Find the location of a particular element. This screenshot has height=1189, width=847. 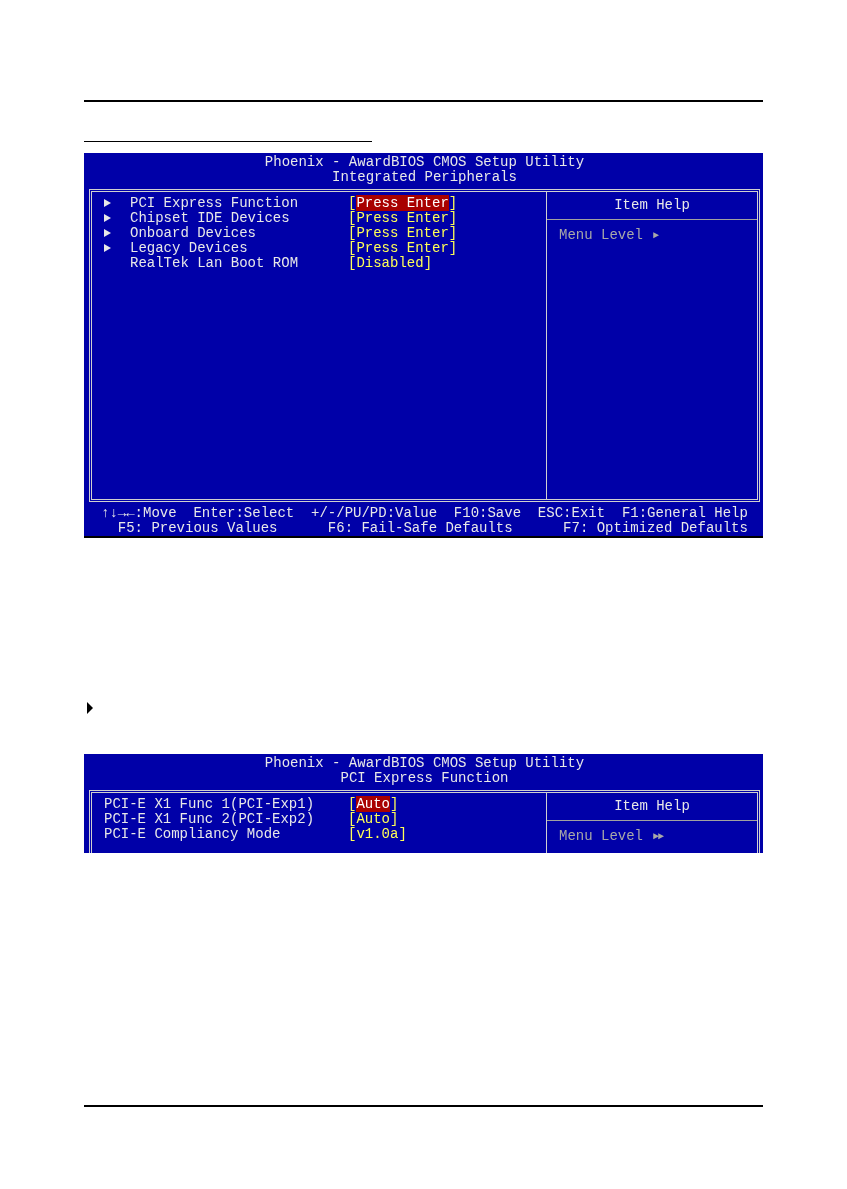

setting-label: RealTek Lan Boot ROM is located at coordinates (239, 263).